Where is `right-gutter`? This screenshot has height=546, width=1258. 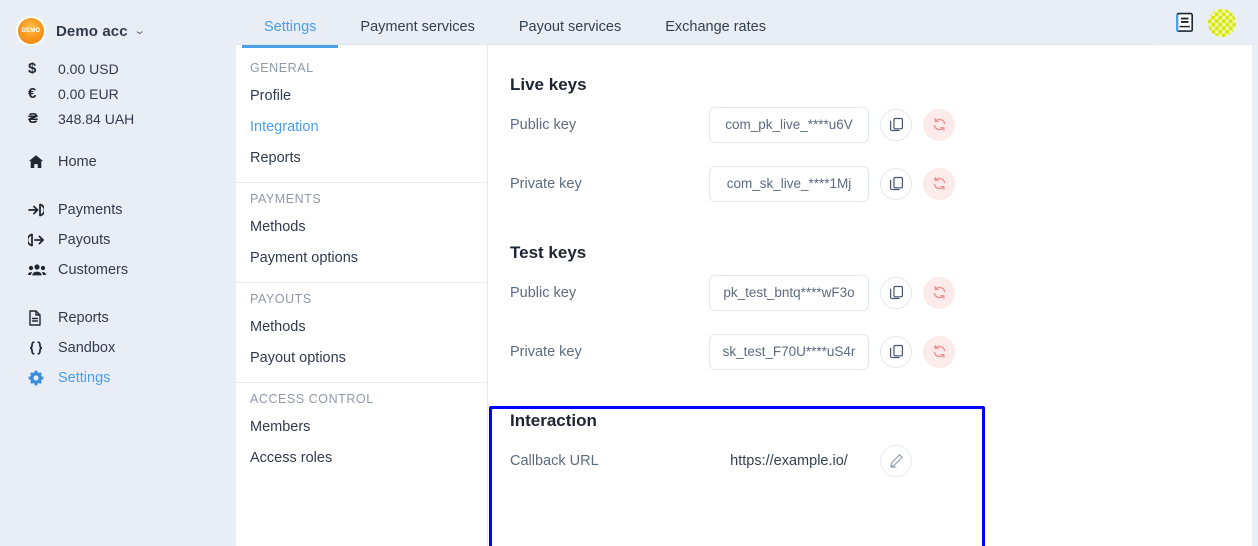 right-gutter is located at coordinates (1255, 273).